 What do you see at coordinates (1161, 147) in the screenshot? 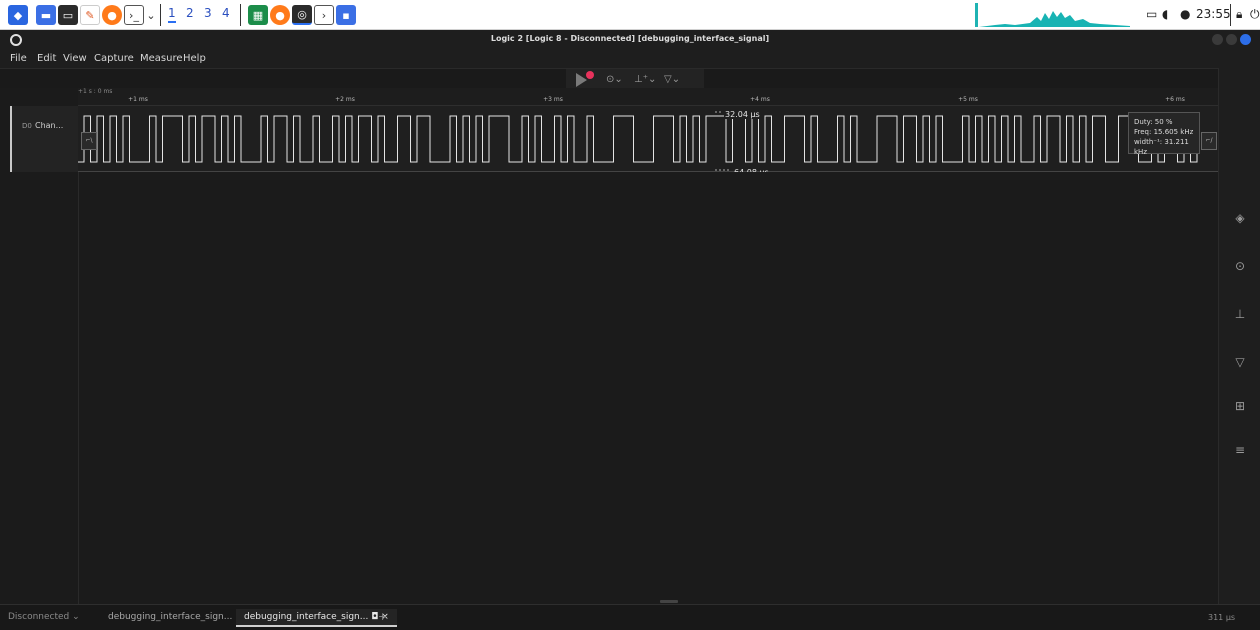
I see `tooltip-width: width⁻¹: 31.211 kHz` at bounding box center [1161, 147].